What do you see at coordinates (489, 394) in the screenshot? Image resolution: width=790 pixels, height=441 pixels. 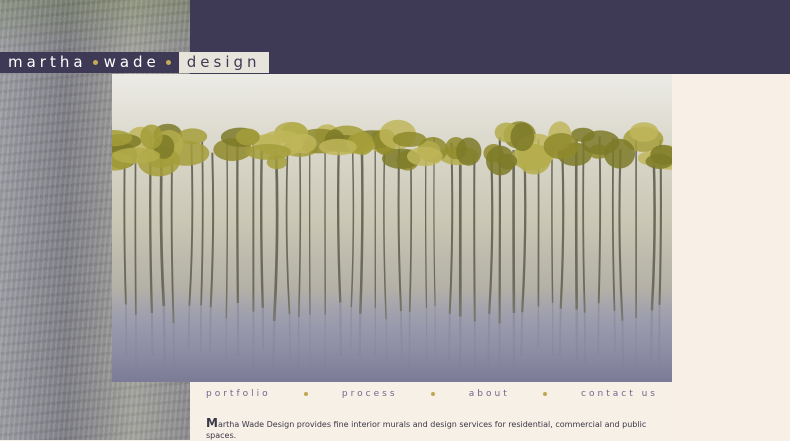 I see `nav-about: about` at bounding box center [489, 394].